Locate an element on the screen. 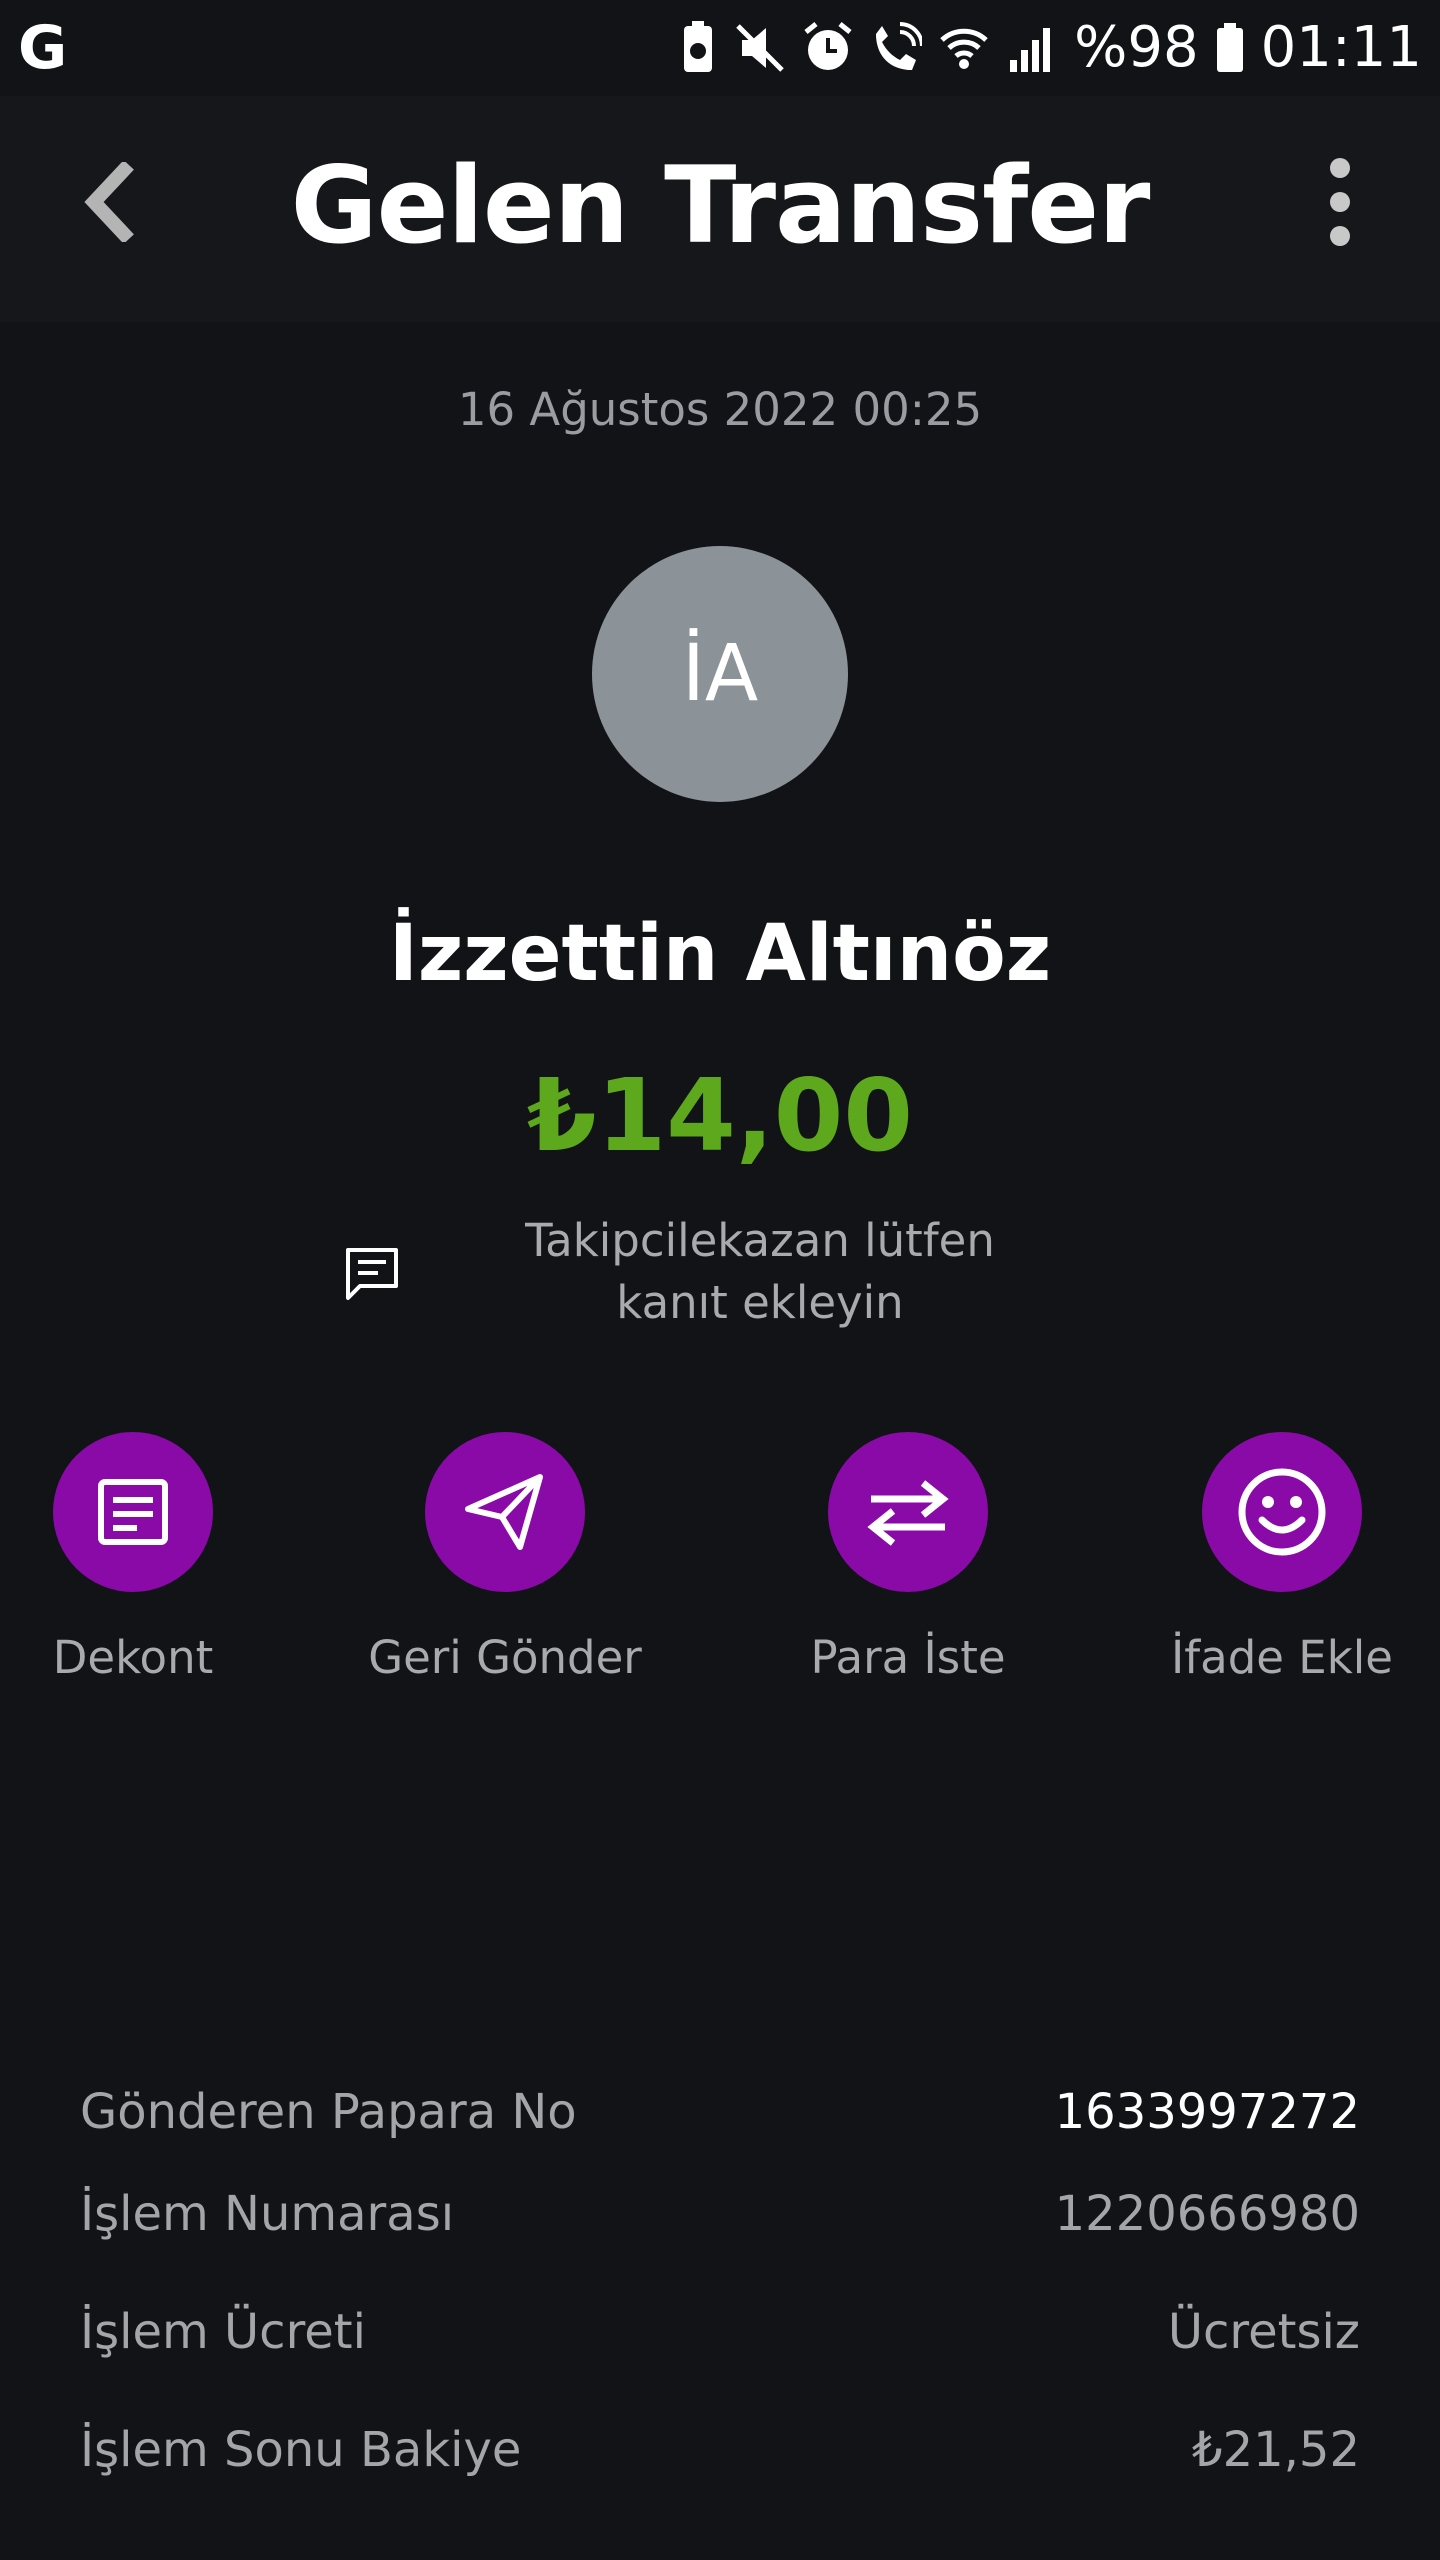 The width and height of the screenshot is (1440, 2560). transfer-date: 16 Ağustos 2022 00:25 is located at coordinates (720, 409).